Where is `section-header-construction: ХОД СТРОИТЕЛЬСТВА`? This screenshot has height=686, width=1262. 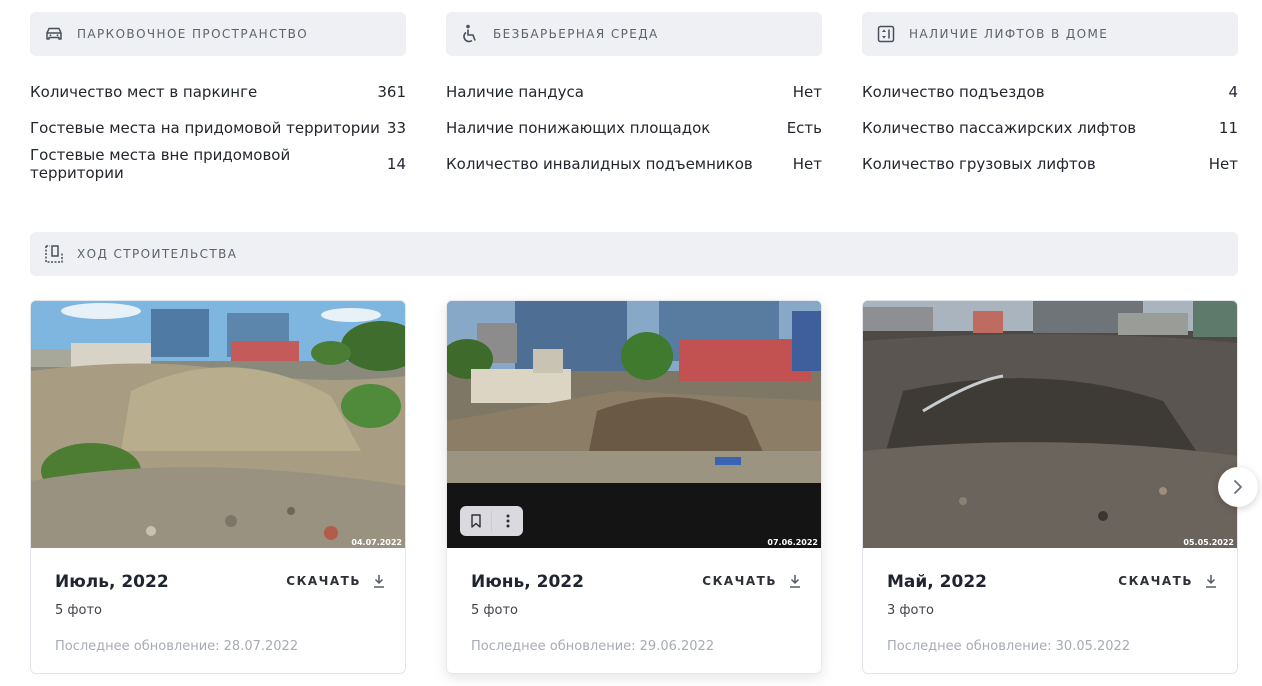
section-header-construction: ХОД СТРОИТЕЛЬСТВА is located at coordinates (634, 254).